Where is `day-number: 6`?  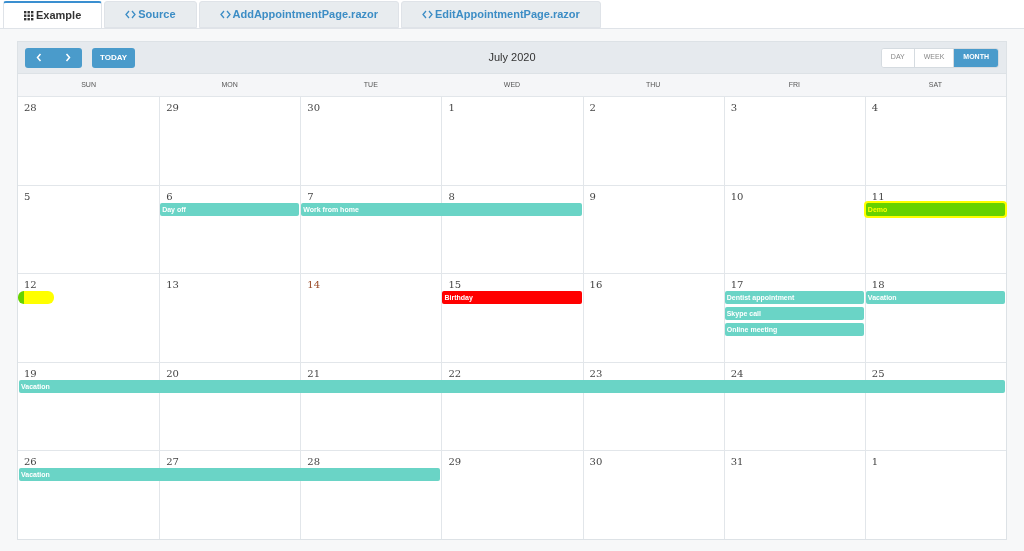 day-number: 6 is located at coordinates (169, 196).